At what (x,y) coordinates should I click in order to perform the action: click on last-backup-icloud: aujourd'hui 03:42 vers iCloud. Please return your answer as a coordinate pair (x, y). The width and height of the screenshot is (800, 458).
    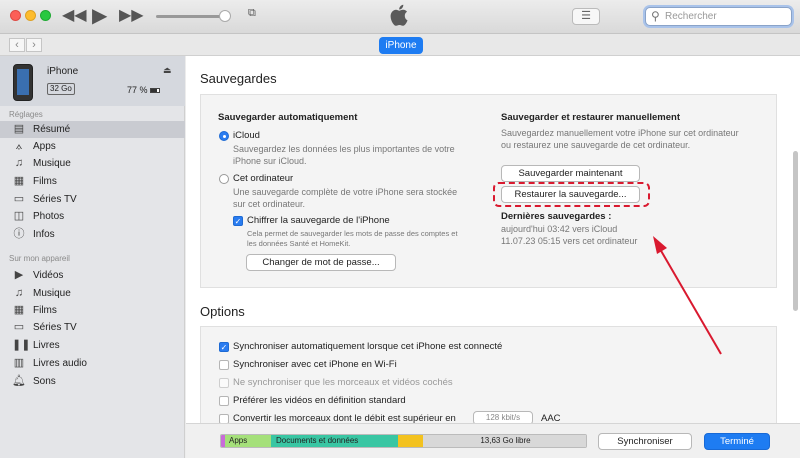
    Looking at the image, I should click on (559, 229).